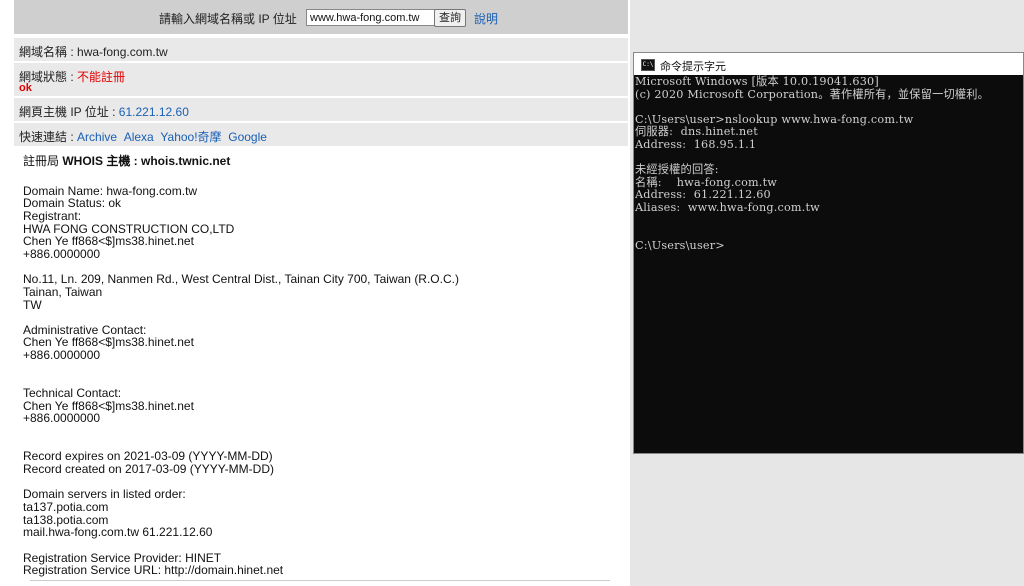  I want to click on quick-links-label: 快速連結 :, so click(48, 137).